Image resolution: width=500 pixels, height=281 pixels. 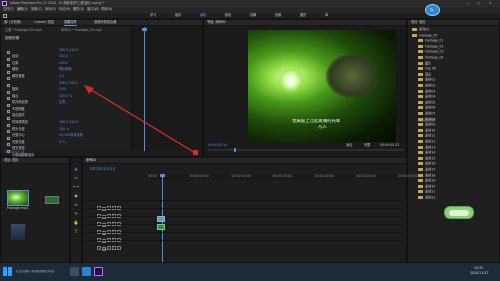 What do you see at coordinates (64, 129) in the screenshot?
I see `effect-property-value: 100 %` at bounding box center [64, 129].